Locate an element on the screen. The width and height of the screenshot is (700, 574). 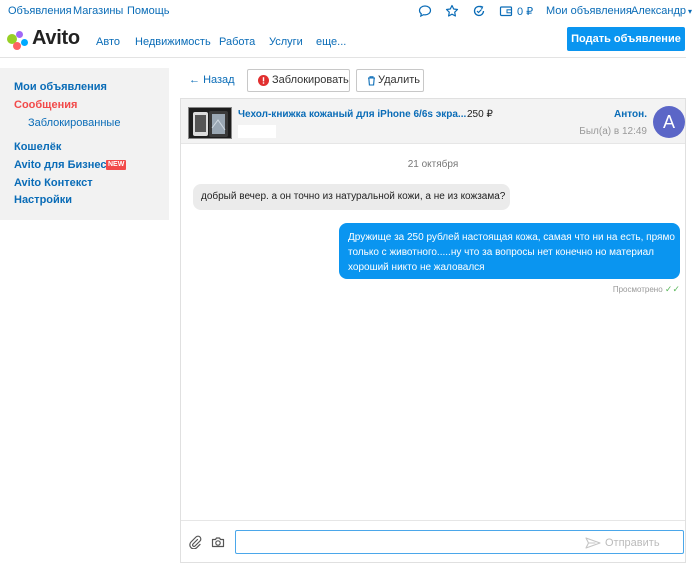
sidebar-item-context: Avito Контекст is located at coordinates (53, 183).